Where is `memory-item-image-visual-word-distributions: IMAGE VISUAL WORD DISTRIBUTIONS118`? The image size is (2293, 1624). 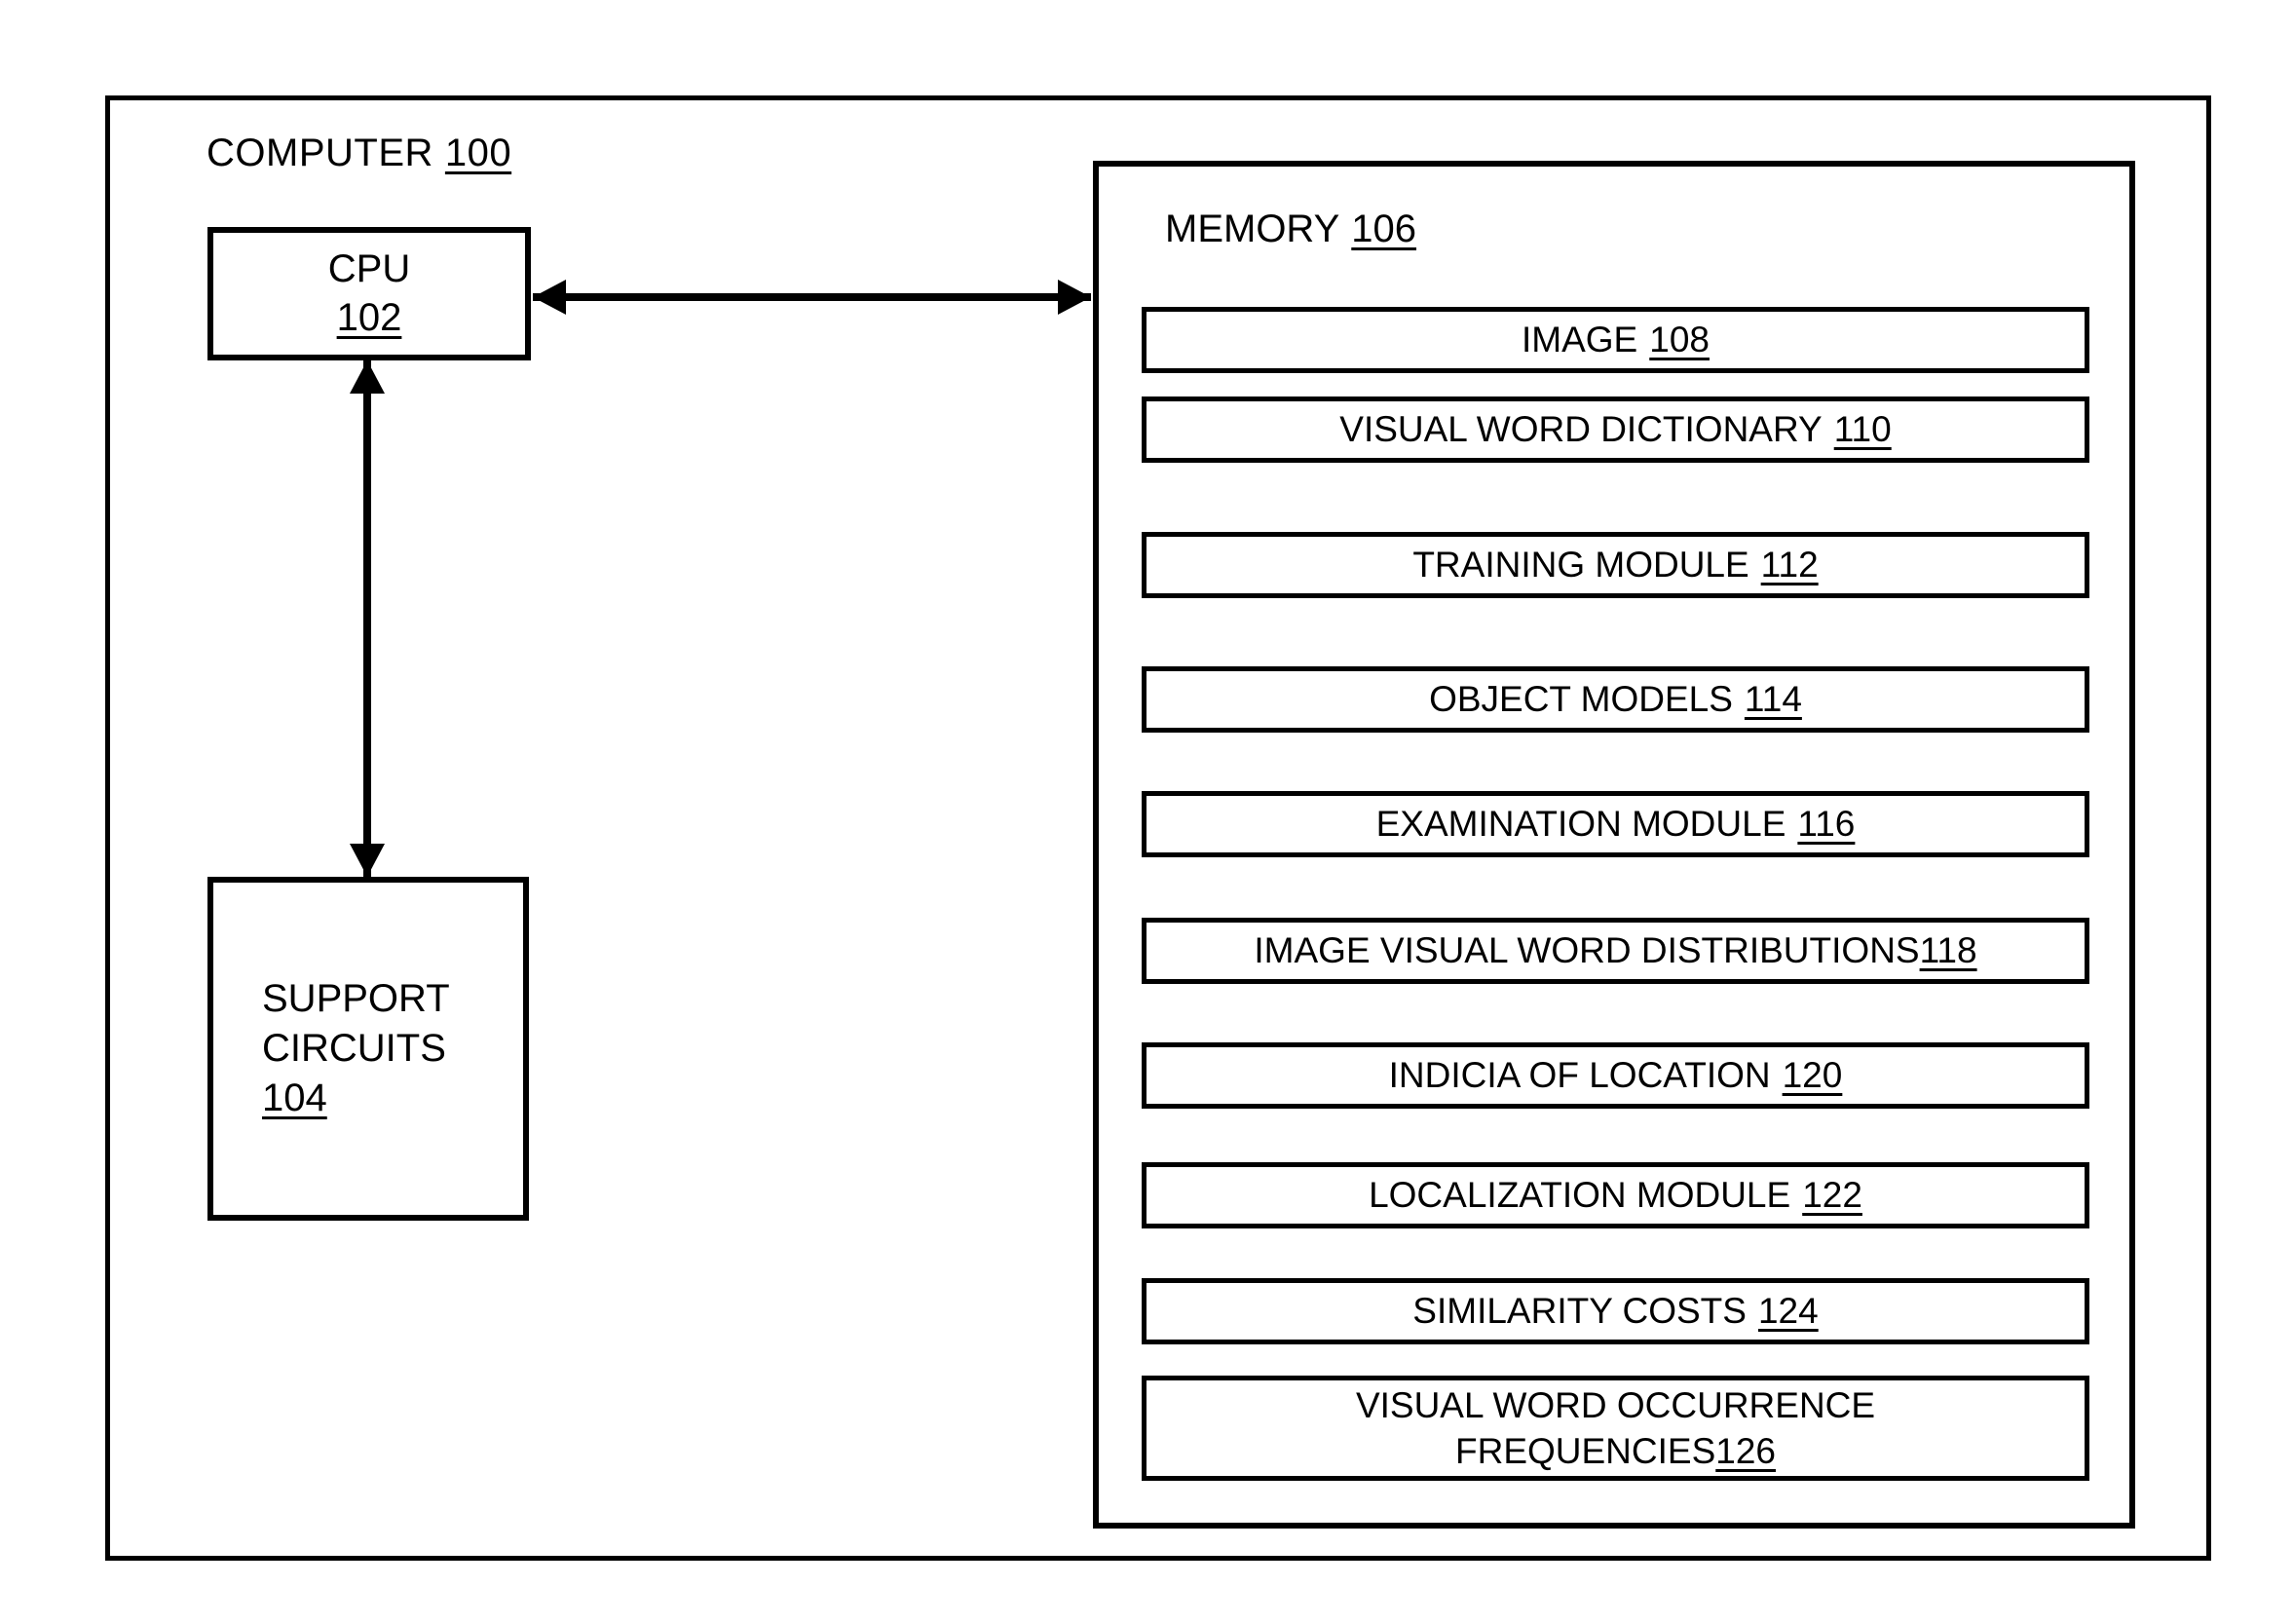
memory-item-image-visual-word-distributions: IMAGE VISUAL WORD DISTRIBUTIONS118 is located at coordinates (1615, 951).